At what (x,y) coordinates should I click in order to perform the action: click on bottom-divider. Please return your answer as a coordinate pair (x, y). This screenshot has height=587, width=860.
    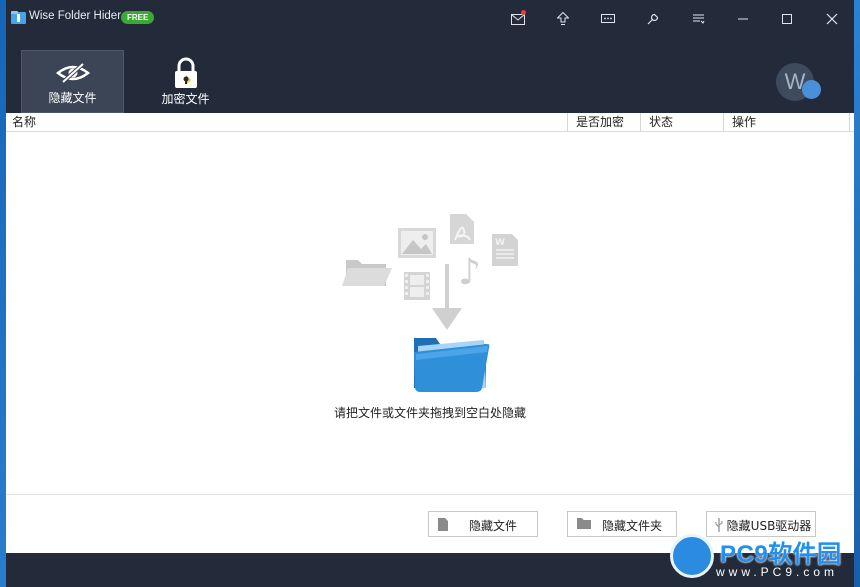
    Looking at the image, I should click on (430, 494).